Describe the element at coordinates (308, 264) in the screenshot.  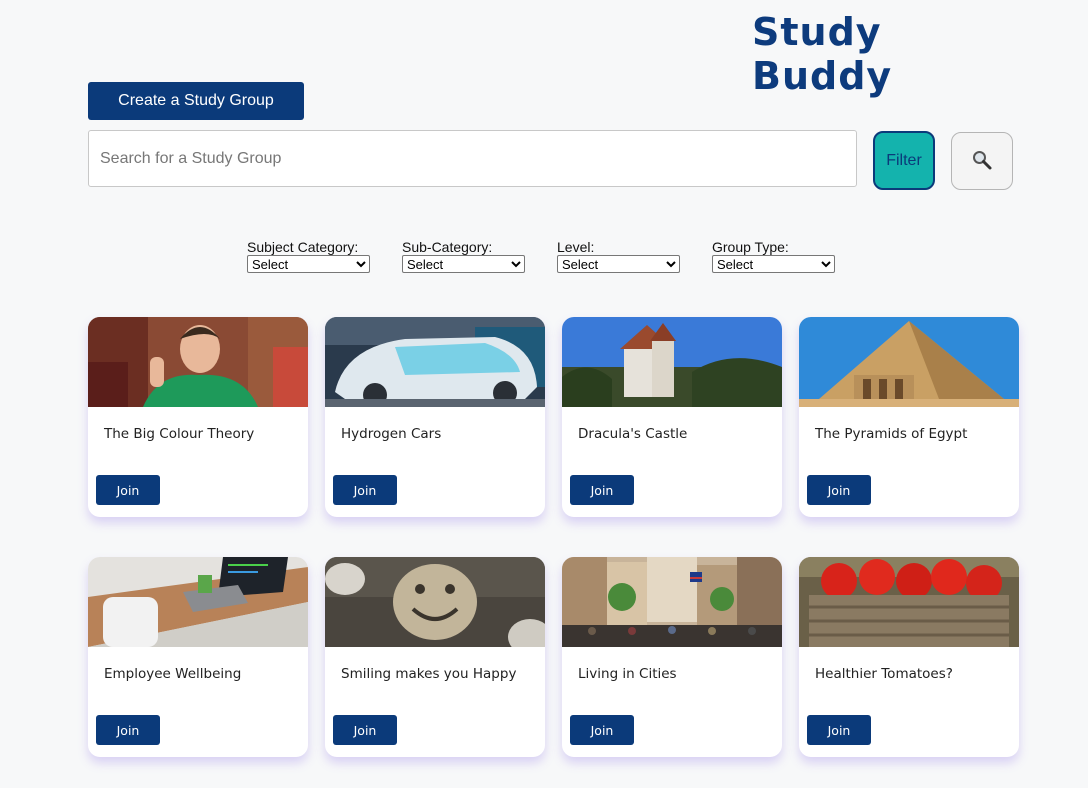
I see `subject-category-select: Select` at that location.